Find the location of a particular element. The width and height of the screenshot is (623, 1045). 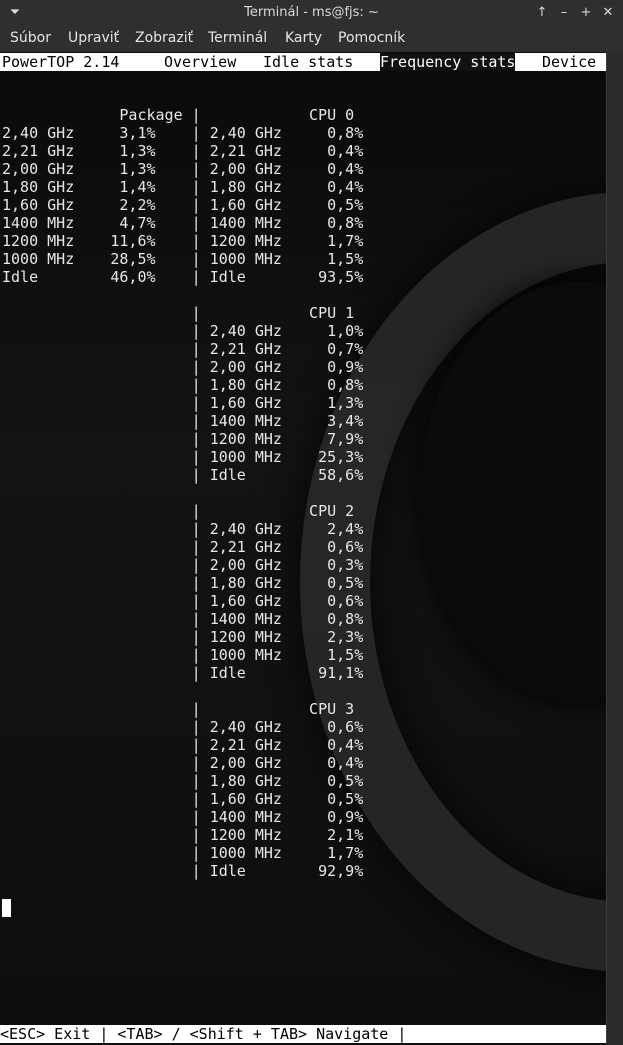

terminal-scrollbar is located at coordinates (614, 548).